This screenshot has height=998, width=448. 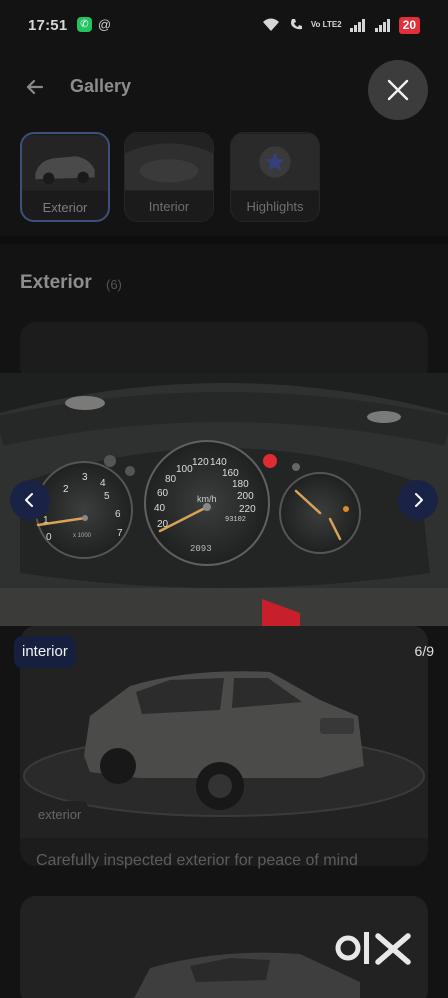 I want to click on next-photo-button, so click(x=418, y=500).